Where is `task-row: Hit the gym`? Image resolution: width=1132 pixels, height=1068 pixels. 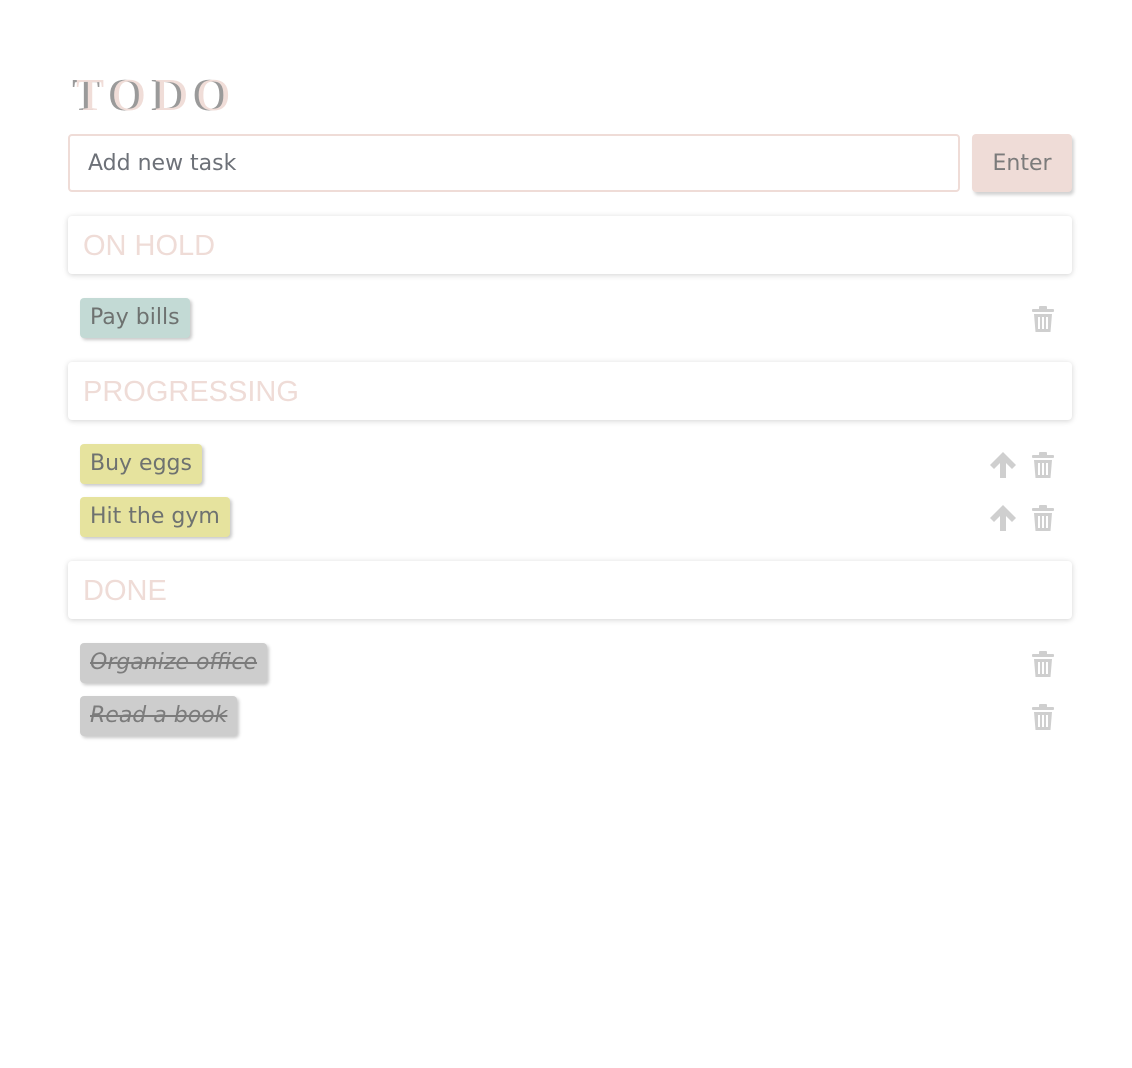 task-row: Hit the gym is located at coordinates (569, 518).